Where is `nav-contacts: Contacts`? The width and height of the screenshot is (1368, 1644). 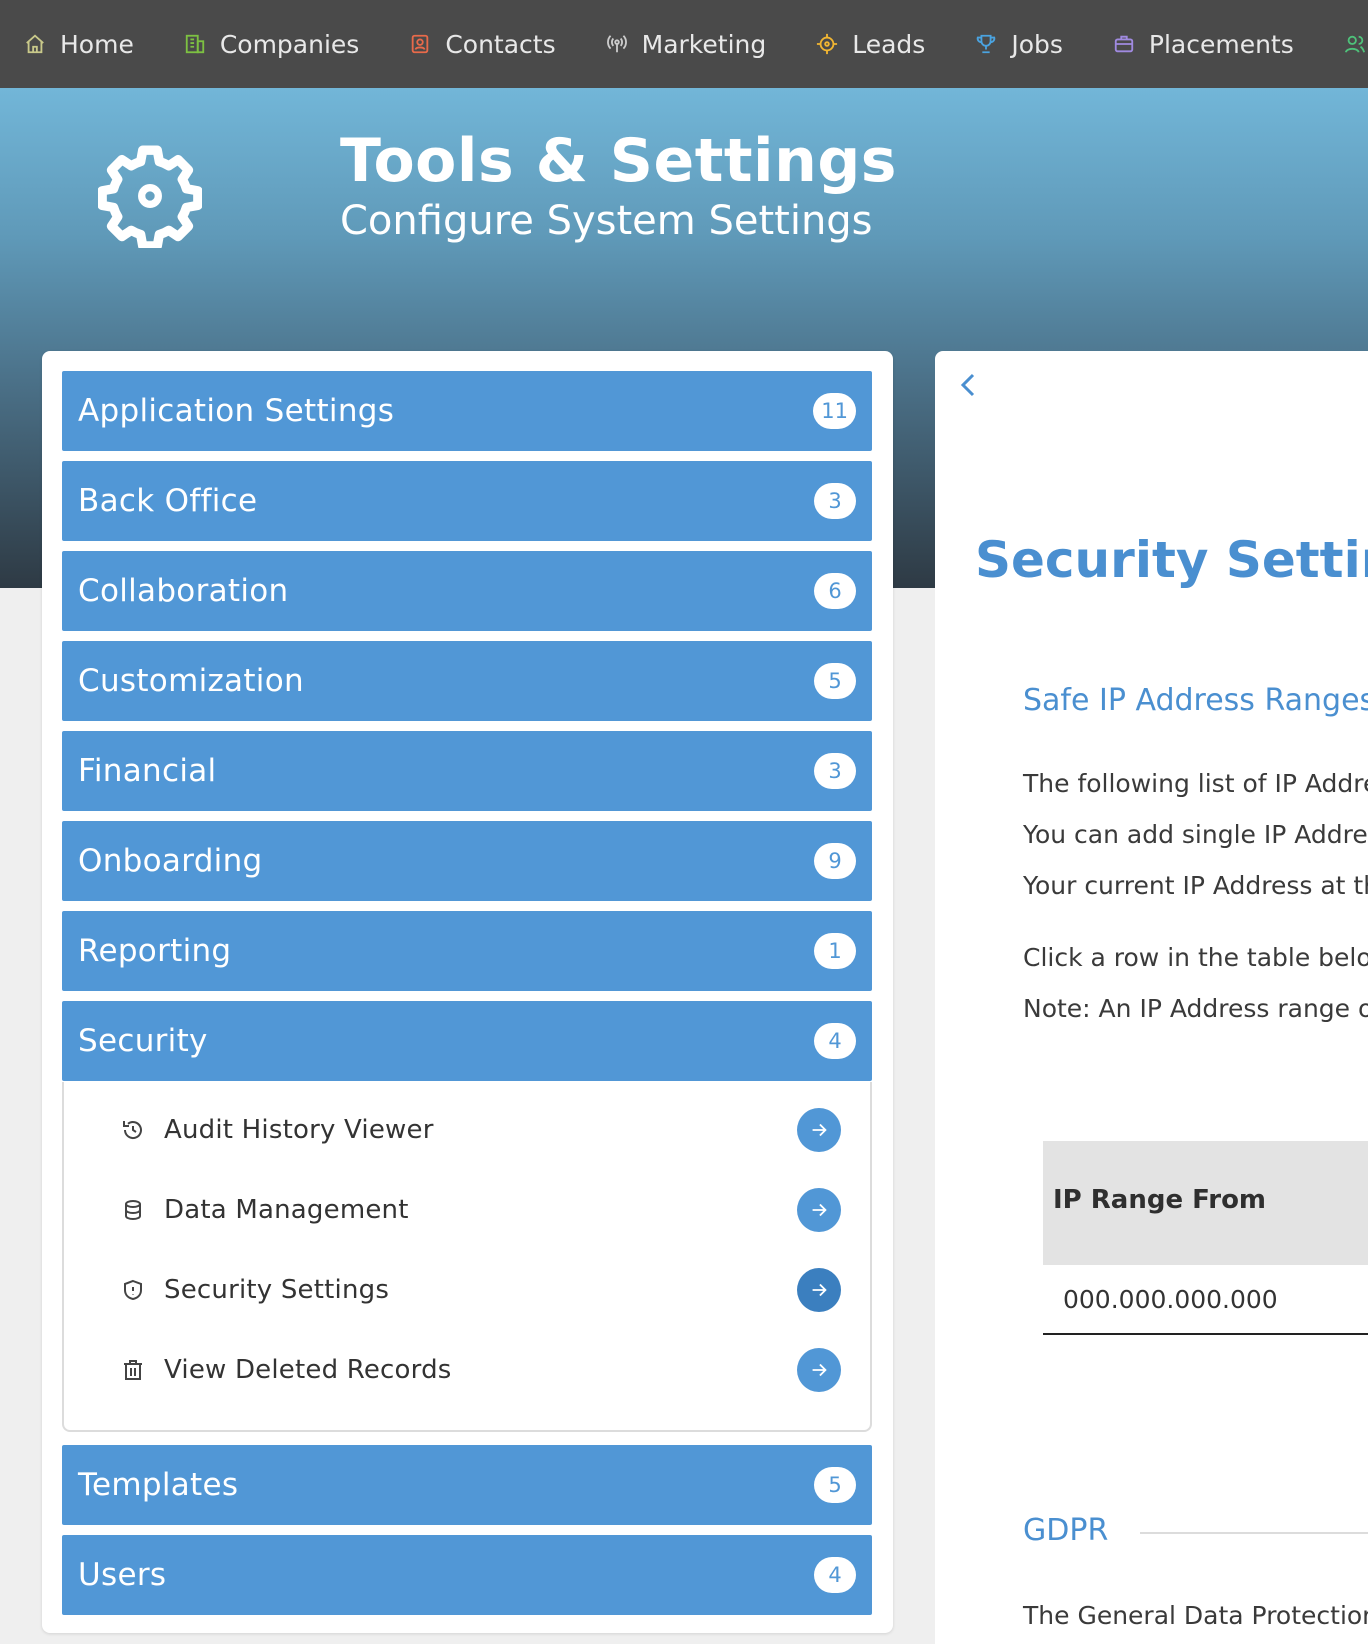 nav-contacts: Contacts is located at coordinates (483, 44).